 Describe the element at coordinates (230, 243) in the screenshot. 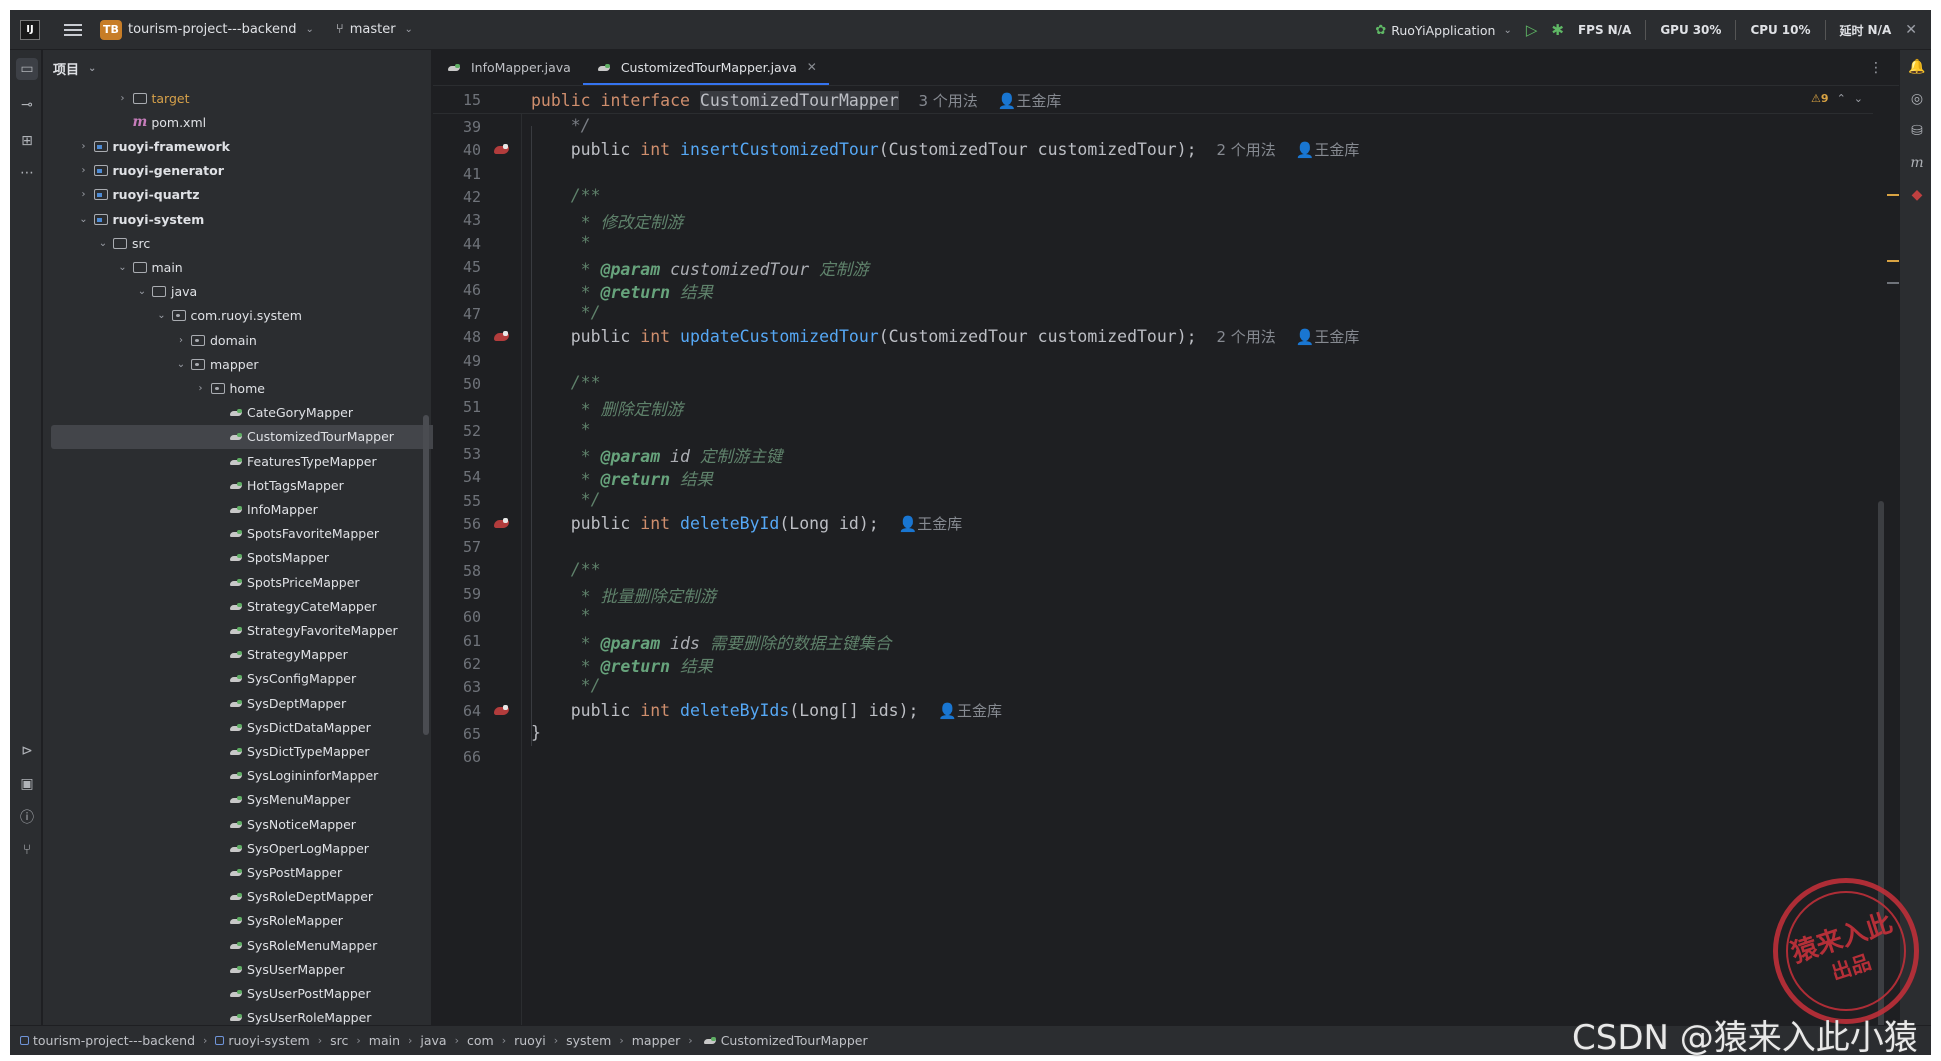

I see `tree-item: ⌄ src` at that location.